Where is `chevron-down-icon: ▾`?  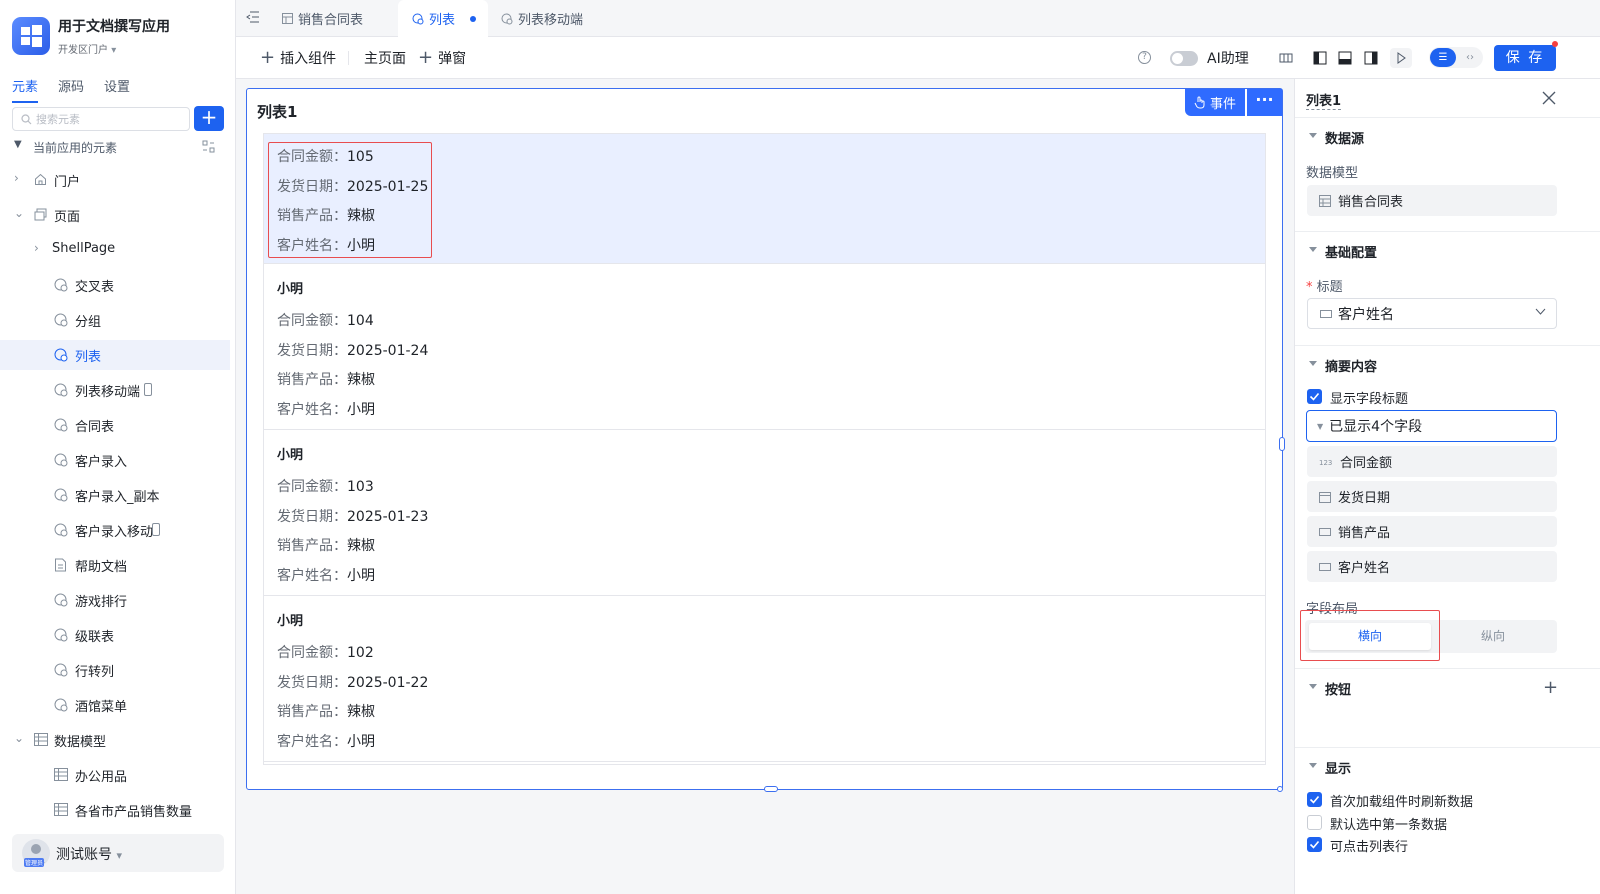 chevron-down-icon: ▾ is located at coordinates (119, 855).